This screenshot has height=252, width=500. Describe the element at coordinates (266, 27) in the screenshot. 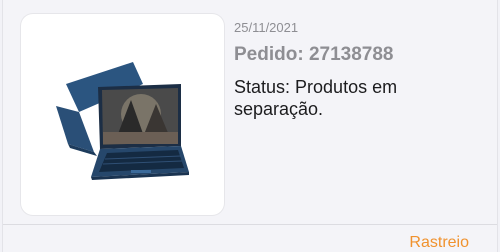

I see `order-date: 25/11/2021` at that location.